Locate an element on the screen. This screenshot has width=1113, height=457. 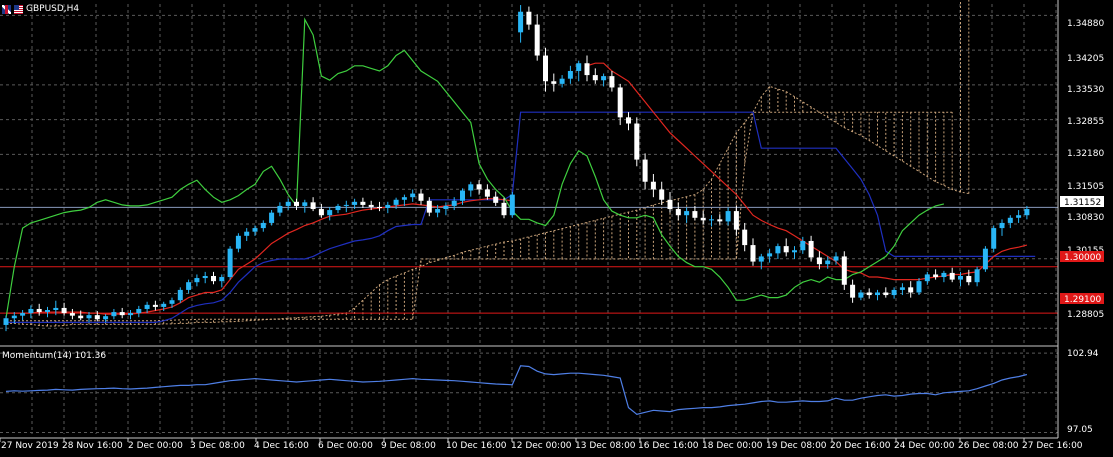
price-tick-label: 1.34880 is located at coordinates (1085, 24).